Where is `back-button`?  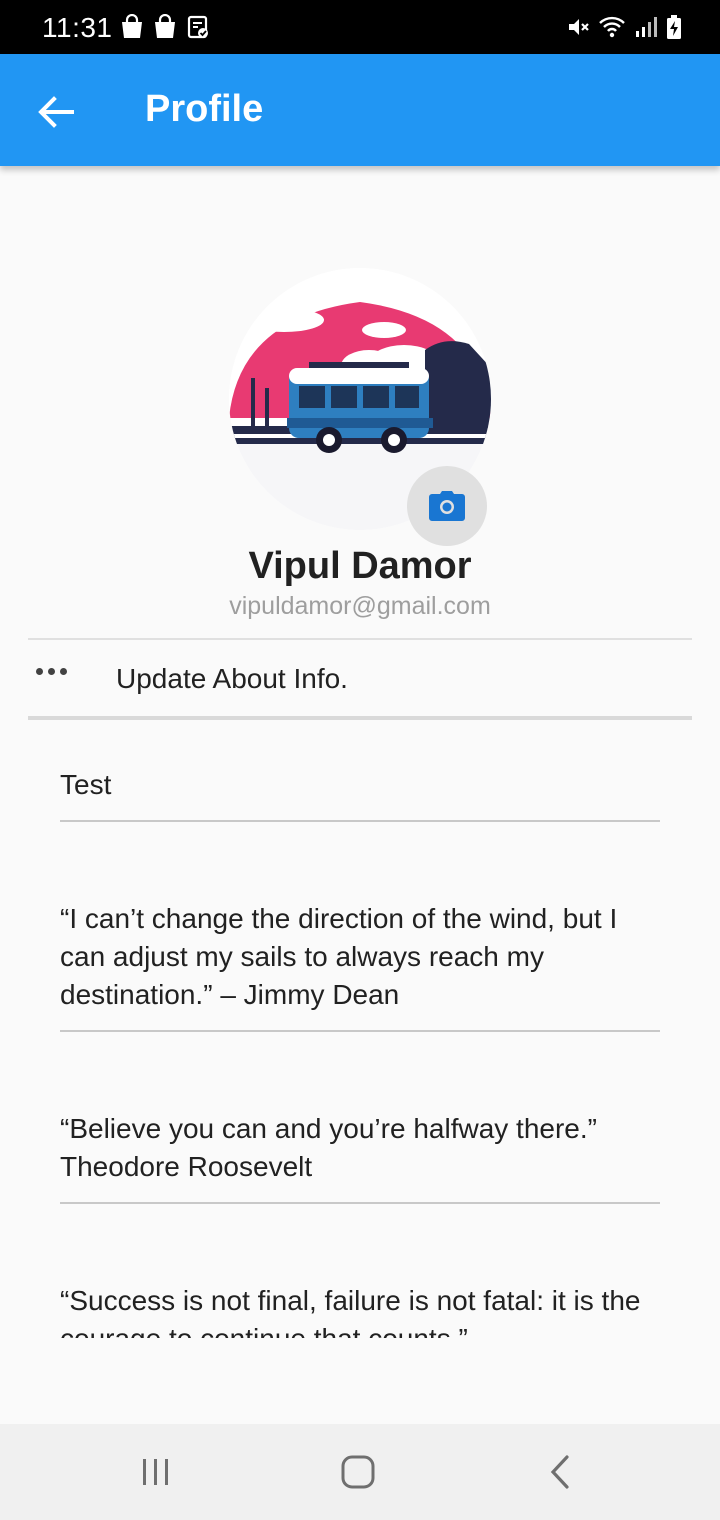
back-button is located at coordinates (56, 112).